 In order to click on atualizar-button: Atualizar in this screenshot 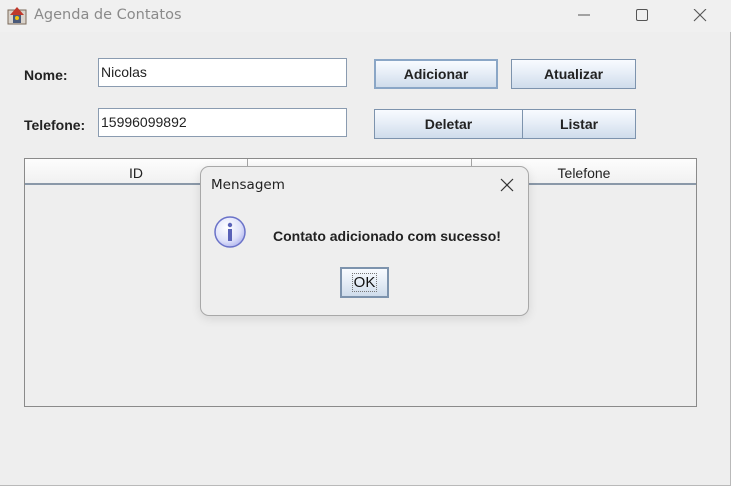, I will do `click(573, 74)`.